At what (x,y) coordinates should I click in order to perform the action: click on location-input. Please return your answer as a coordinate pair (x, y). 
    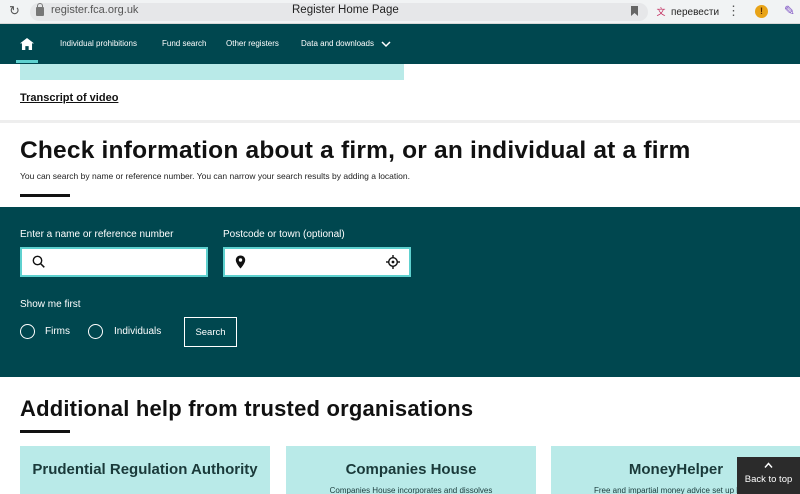
    Looking at the image, I should click on (317, 262).